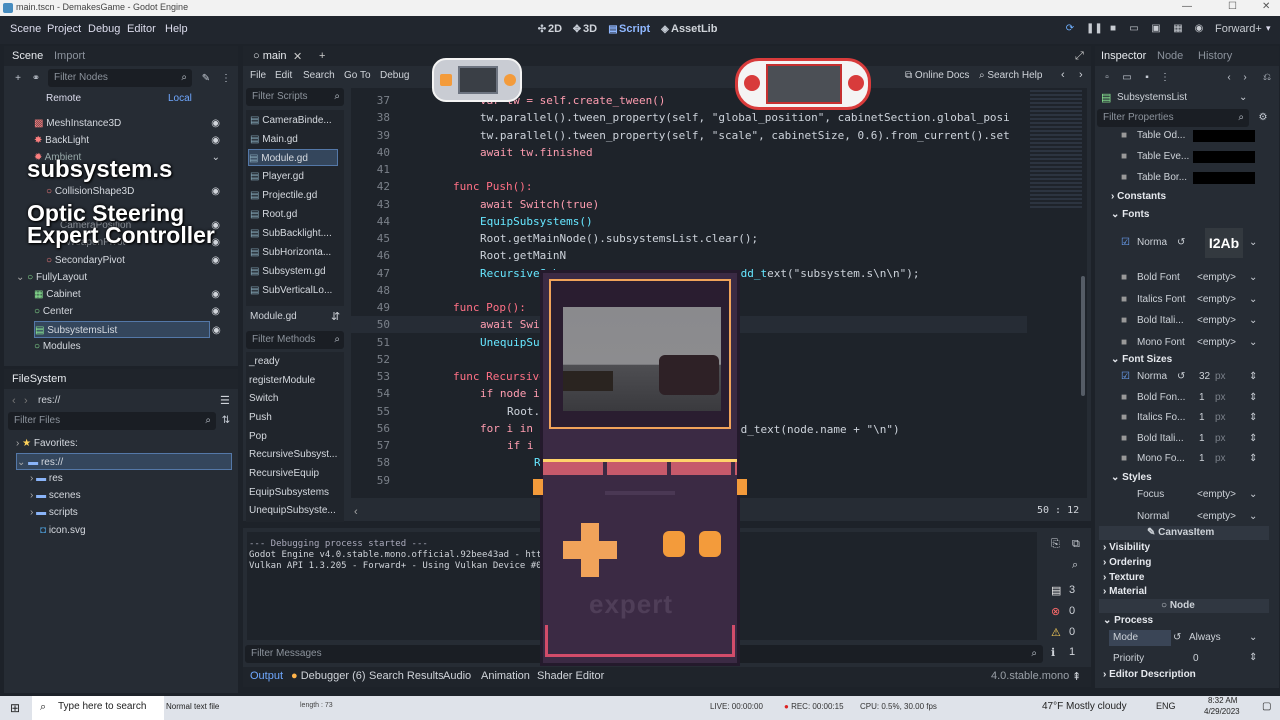 The height and width of the screenshot is (720, 1280). I want to click on sort-methods-icon: ⇵, so click(335, 316).